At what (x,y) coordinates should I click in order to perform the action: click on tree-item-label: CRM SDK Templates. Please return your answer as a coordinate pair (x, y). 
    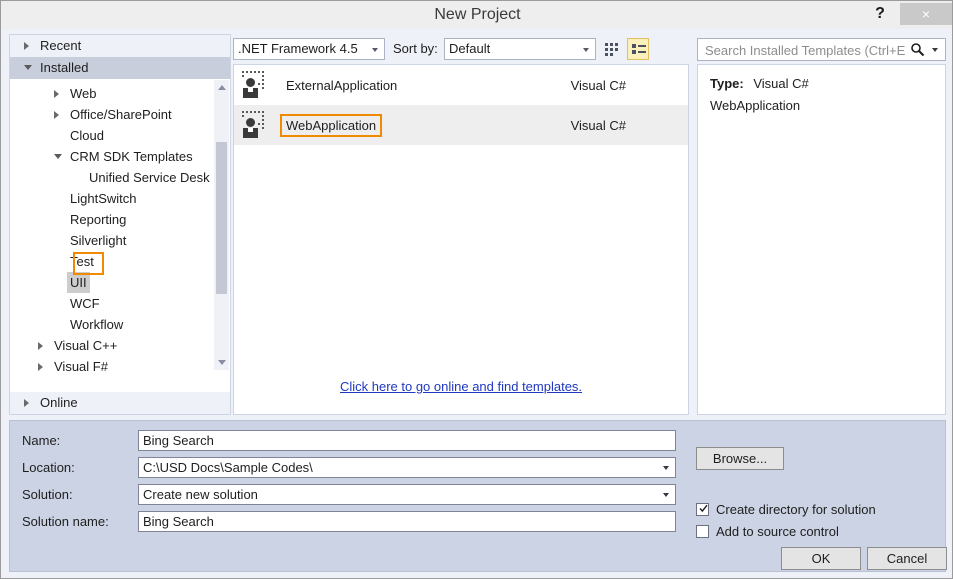
    Looking at the image, I should click on (131, 156).